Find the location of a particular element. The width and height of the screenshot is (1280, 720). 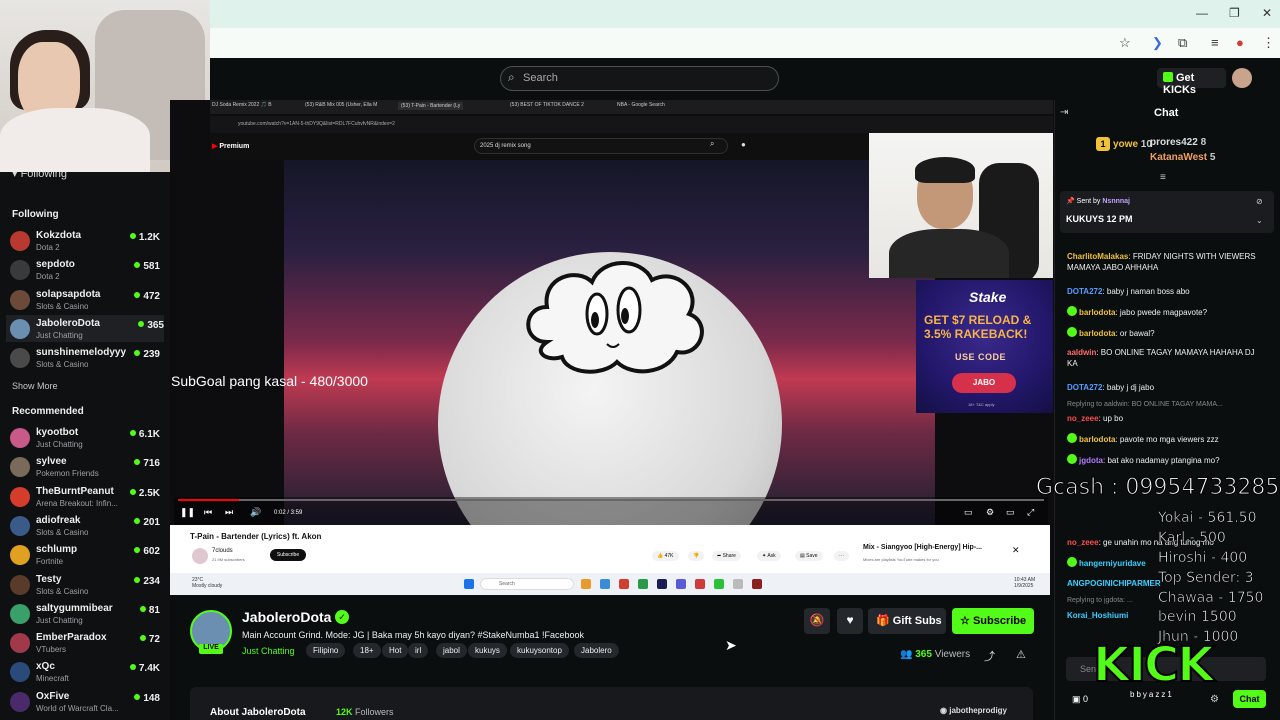

gift-subs-button: 🎁 Gift Subs is located at coordinates (907, 621).